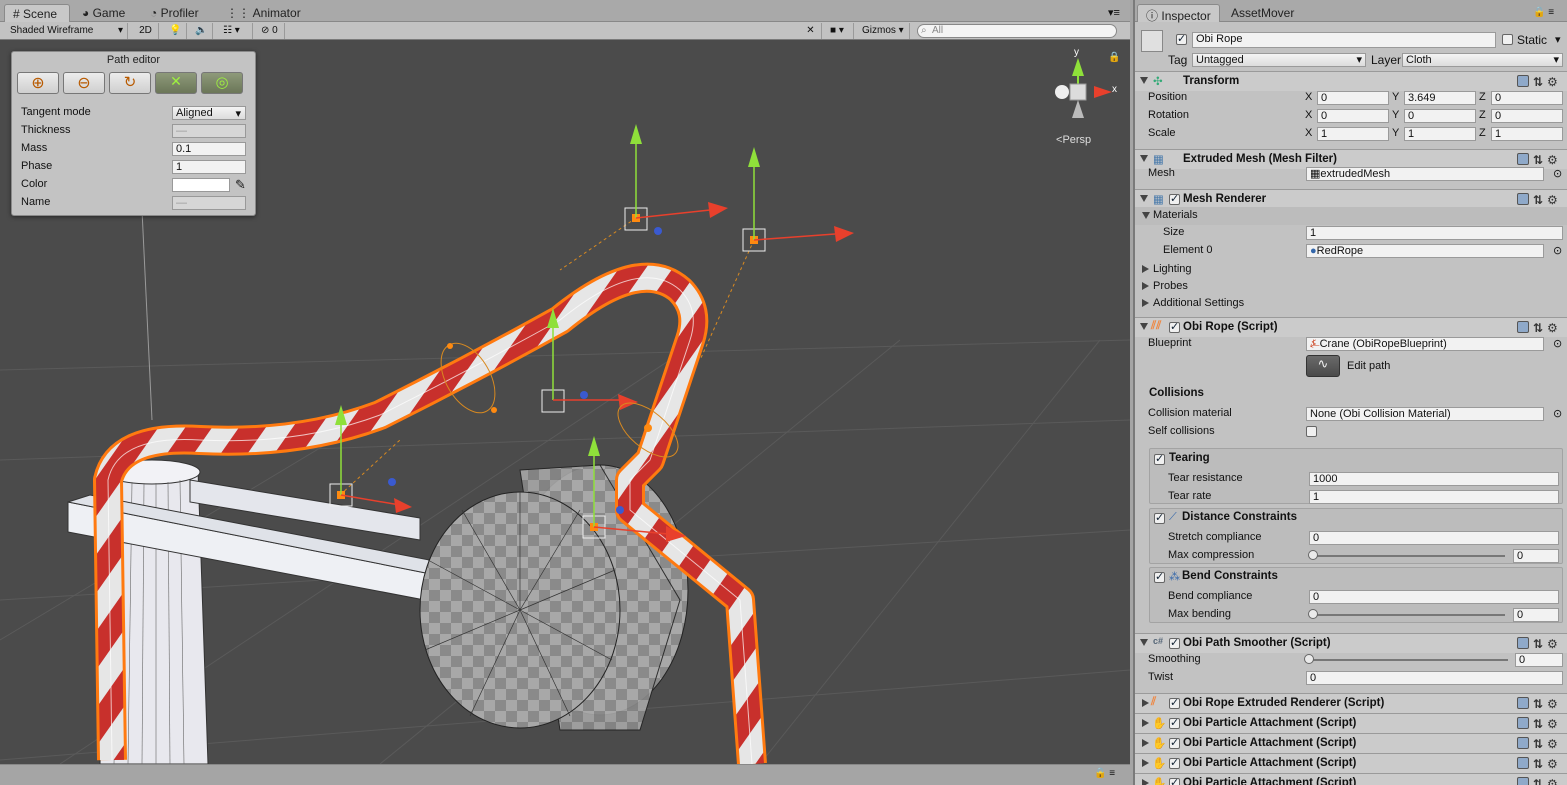  What do you see at coordinates (1440, 116) in the screenshot?
I see `rotation-y-field: 0` at bounding box center [1440, 116].